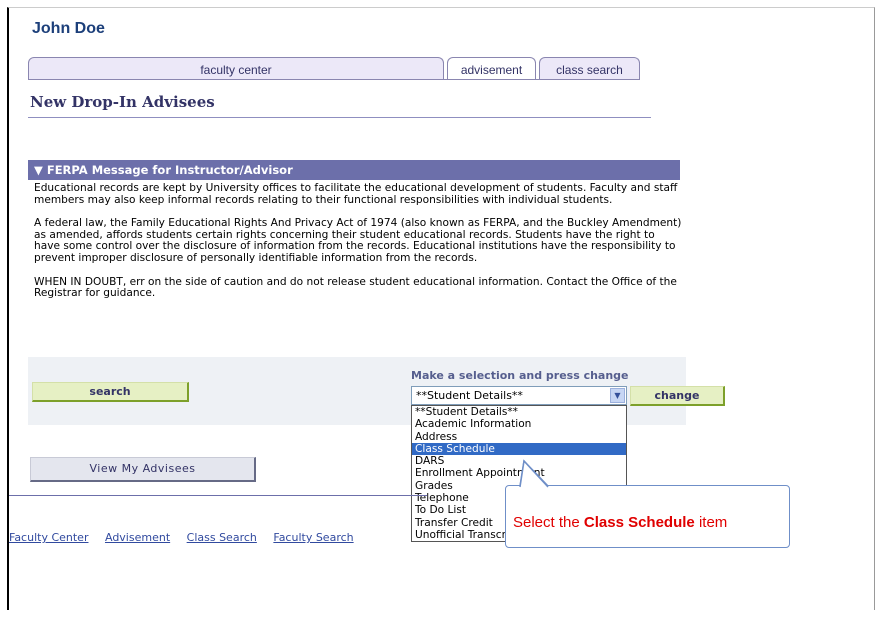  What do you see at coordinates (534, 474) in the screenshot?
I see `callout-pointer-mask` at bounding box center [534, 474].